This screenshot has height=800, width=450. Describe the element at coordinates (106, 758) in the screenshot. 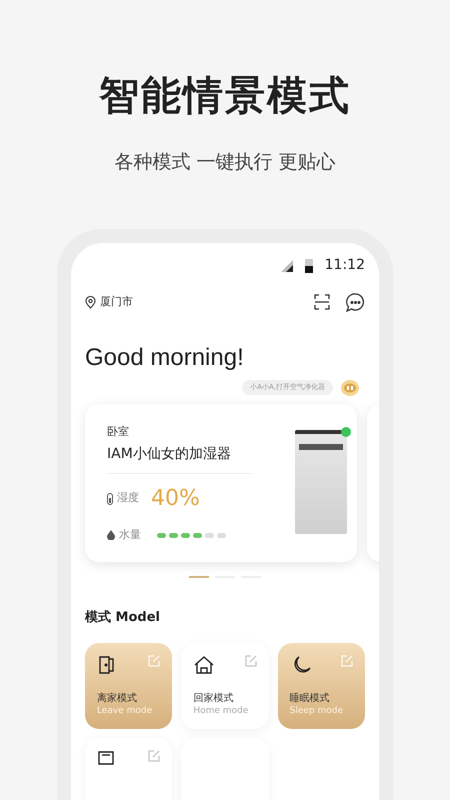

I see `frame-icon` at that location.